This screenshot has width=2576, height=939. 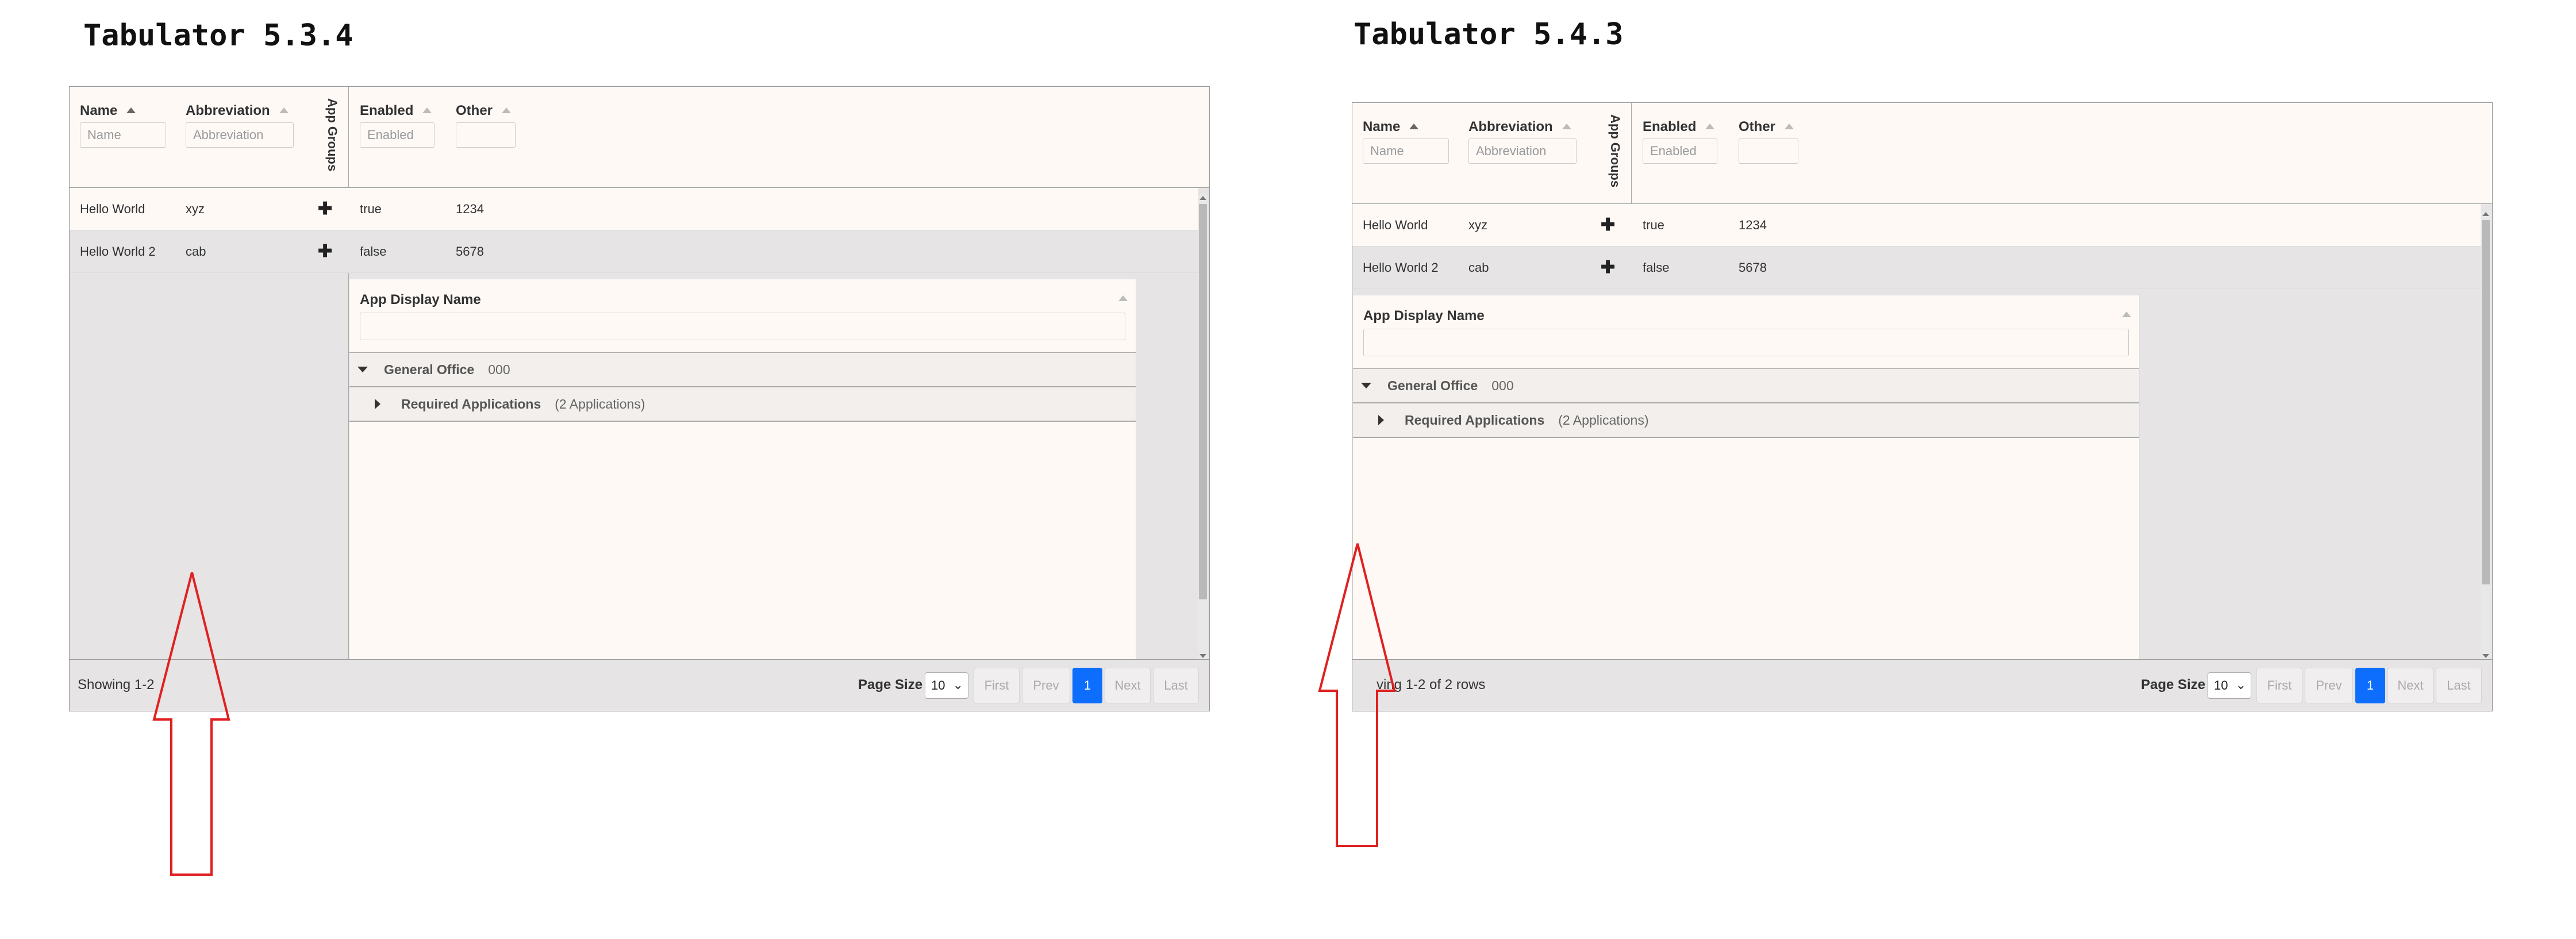 I want to click on frozen-divider, so click(x=1631, y=153).